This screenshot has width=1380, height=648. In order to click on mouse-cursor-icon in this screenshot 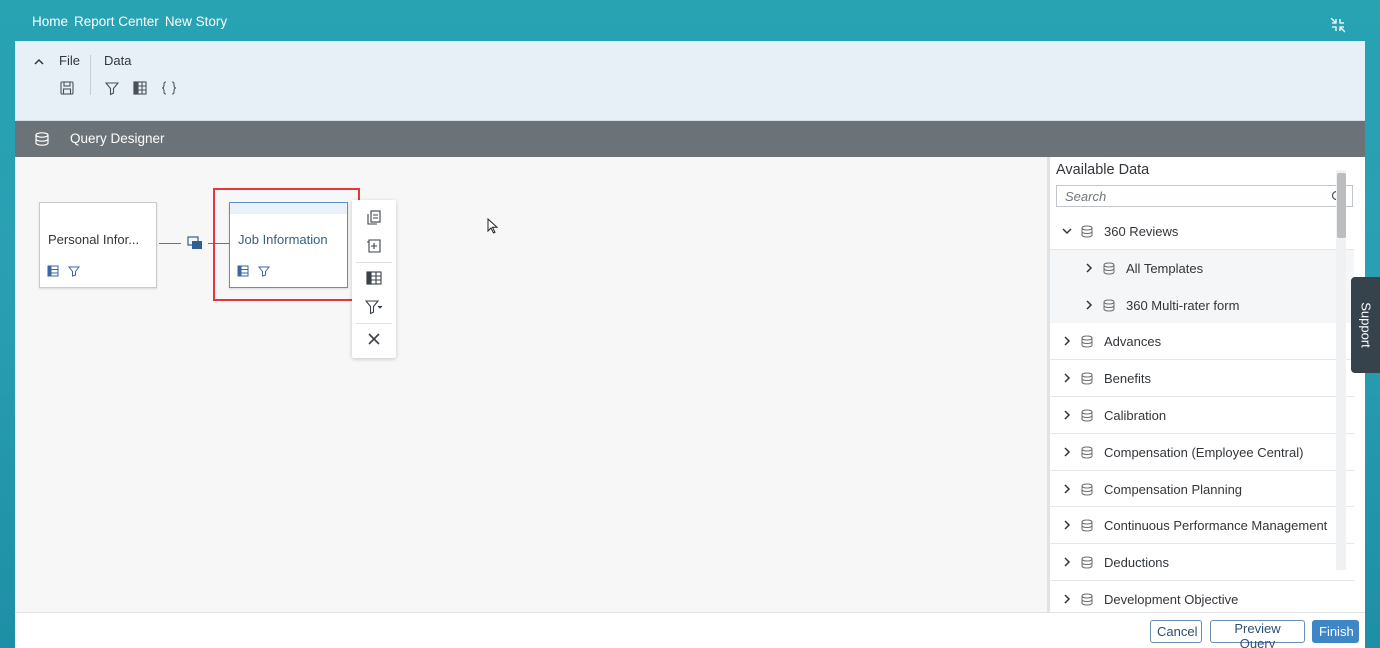, I will do `click(492, 226)`.